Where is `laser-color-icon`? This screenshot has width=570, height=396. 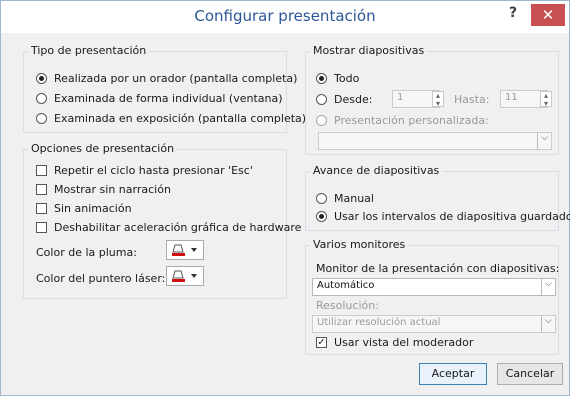
laser-color-icon is located at coordinates (184, 276).